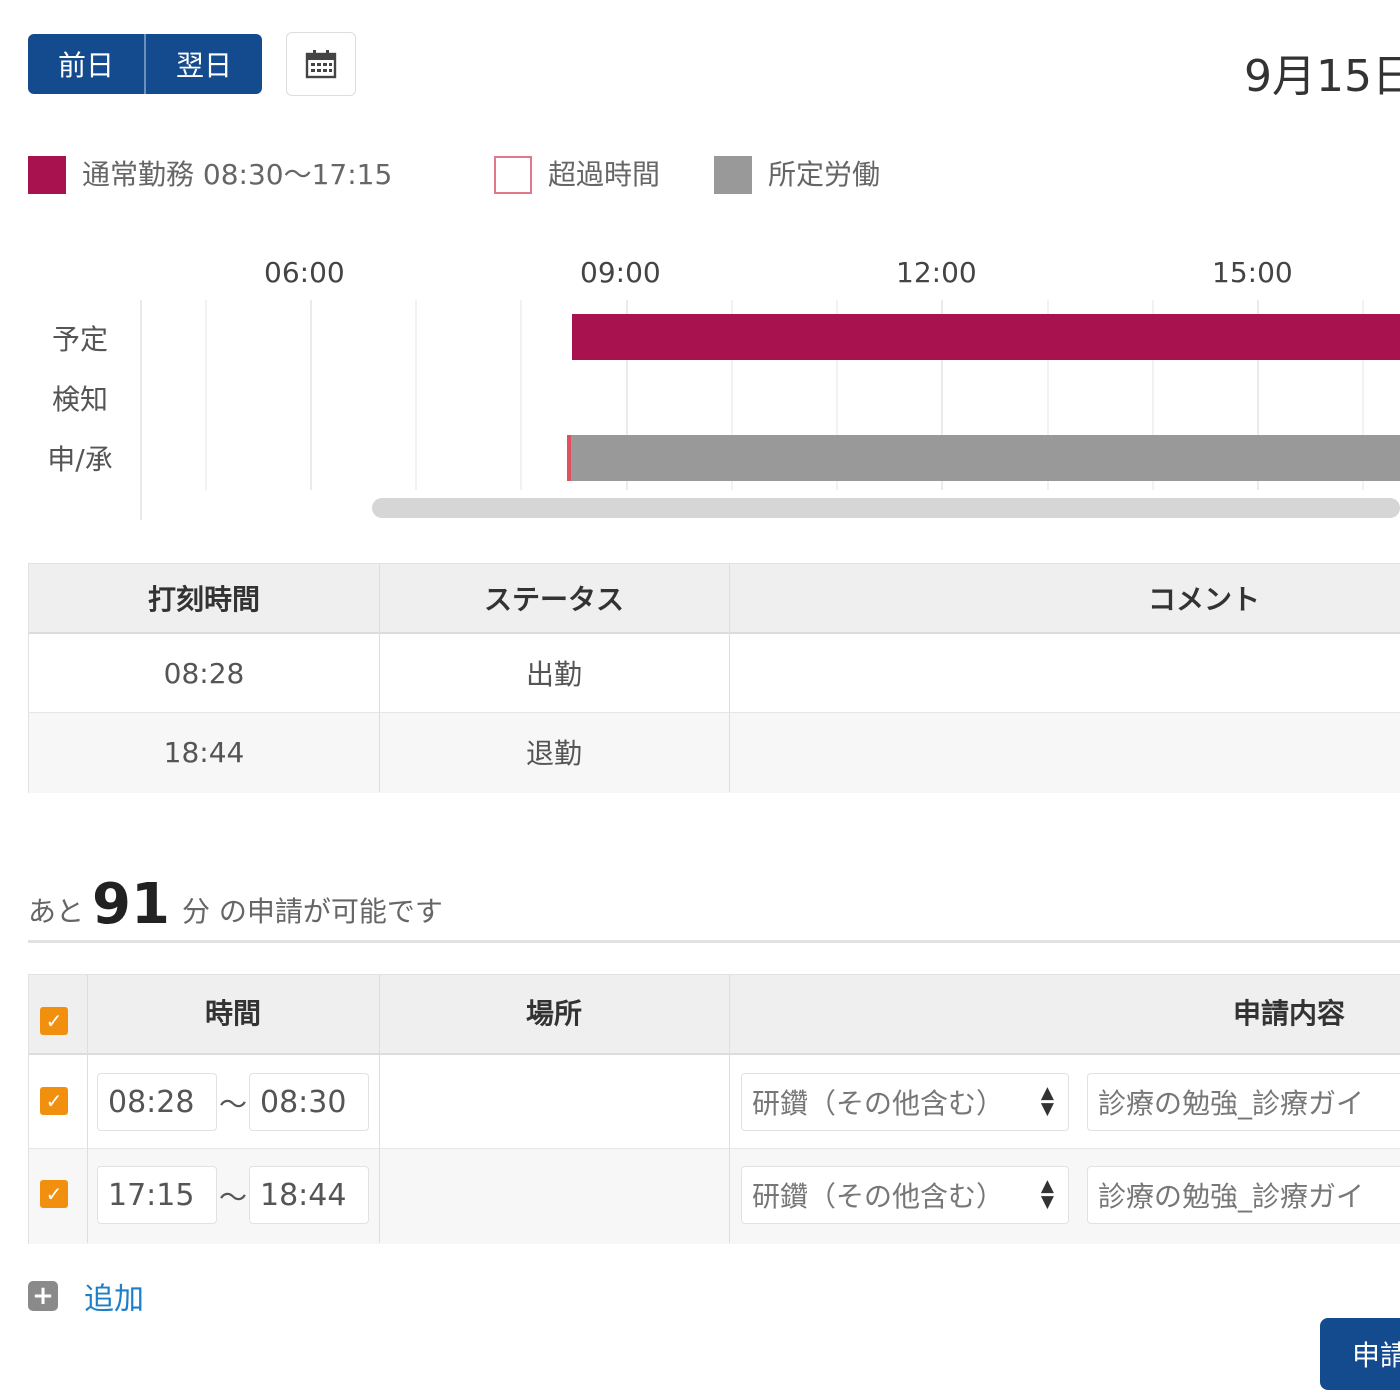 This screenshot has width=1400, height=1400. What do you see at coordinates (204, 752) in the screenshot?
I see `punch-time: 18:44` at bounding box center [204, 752].